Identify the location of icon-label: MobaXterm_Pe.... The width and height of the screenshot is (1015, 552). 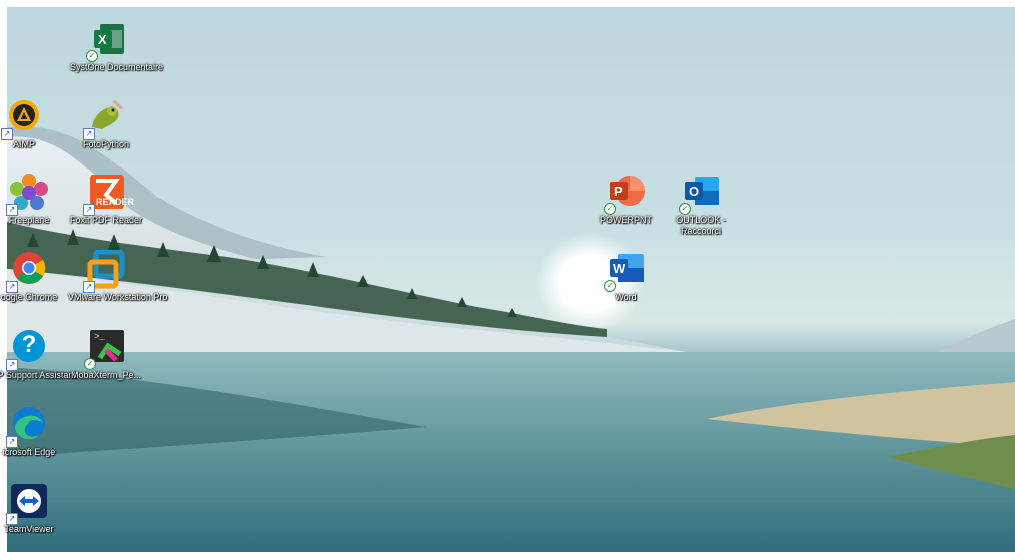
(106, 375).